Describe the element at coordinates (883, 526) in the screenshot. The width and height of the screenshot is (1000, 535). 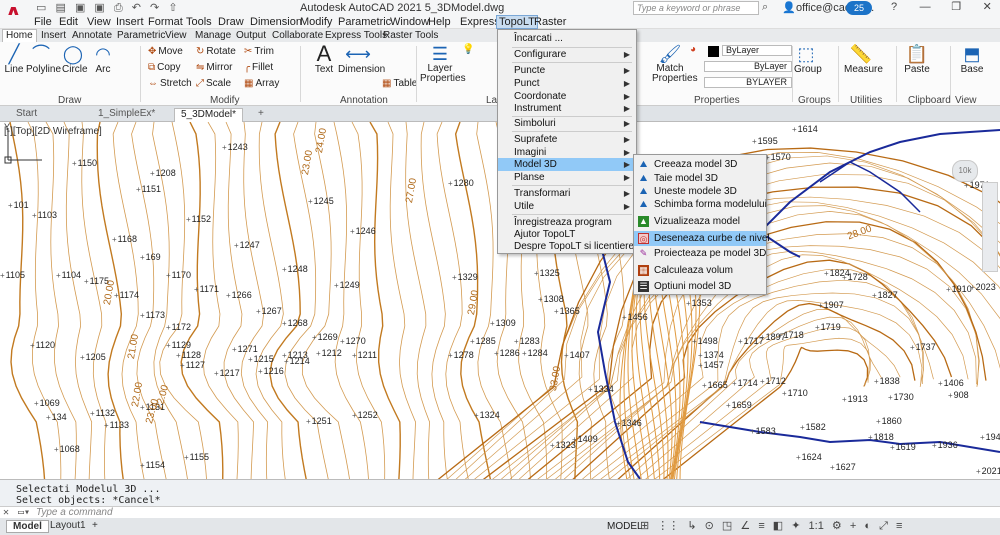
I see `fullscreen-icon: ⤢` at that location.